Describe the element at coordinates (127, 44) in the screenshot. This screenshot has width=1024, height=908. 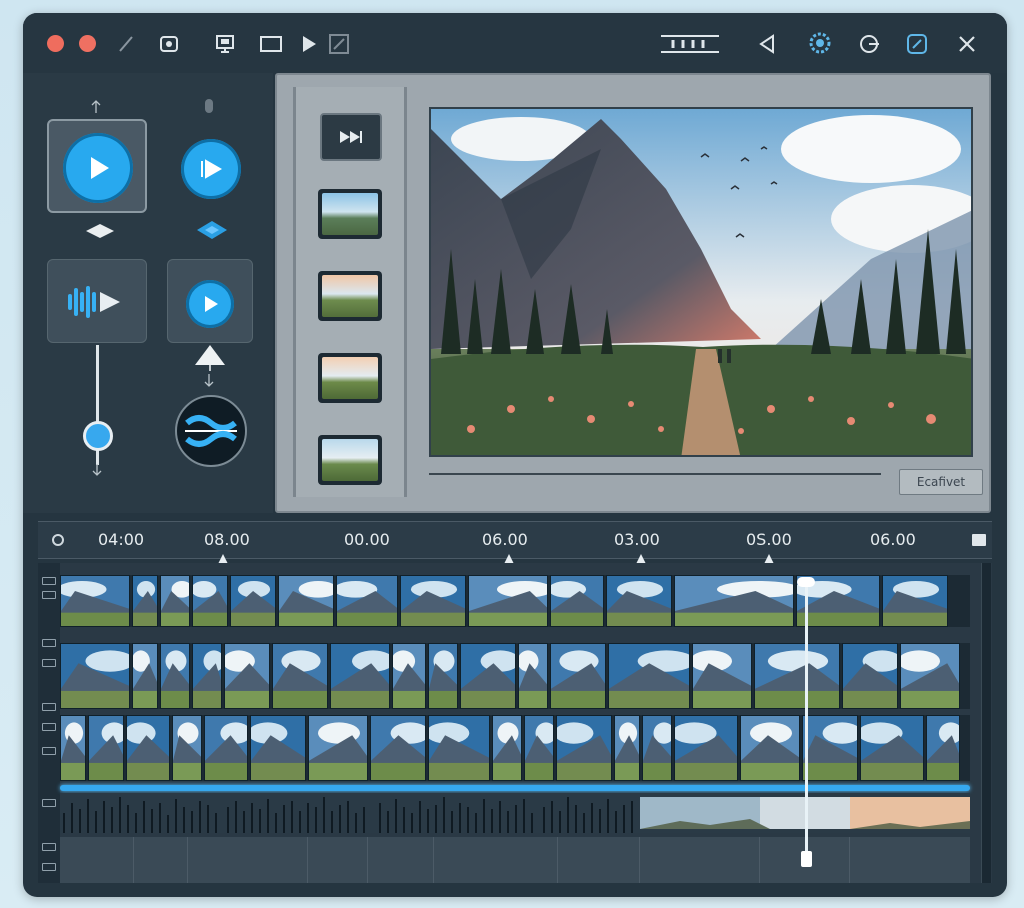
I see `pencil-icon` at that location.